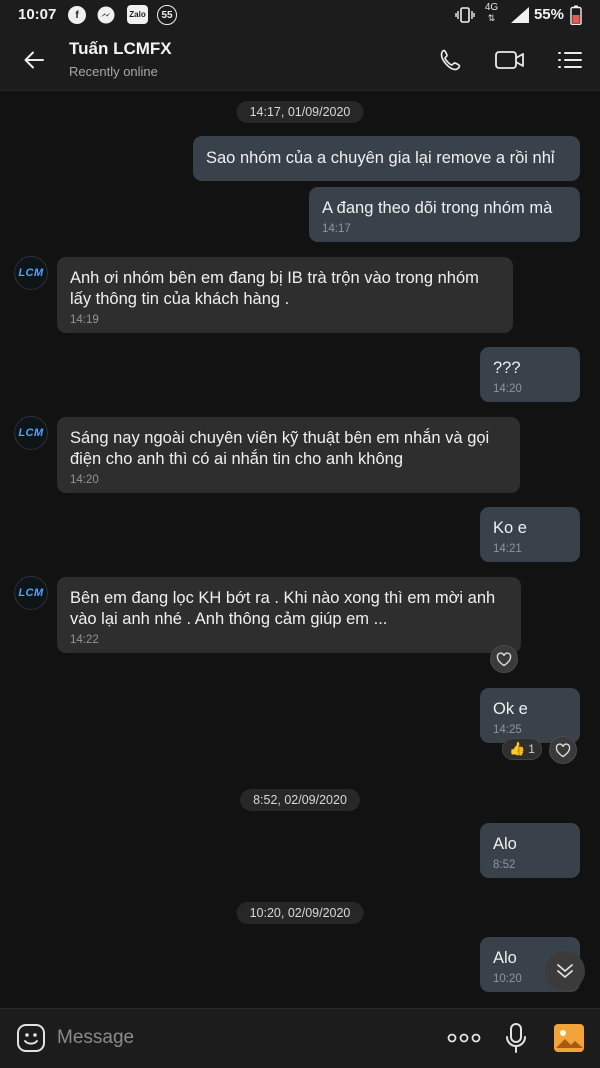  I want to click on reaction-summary: 👍 1, so click(522, 749).